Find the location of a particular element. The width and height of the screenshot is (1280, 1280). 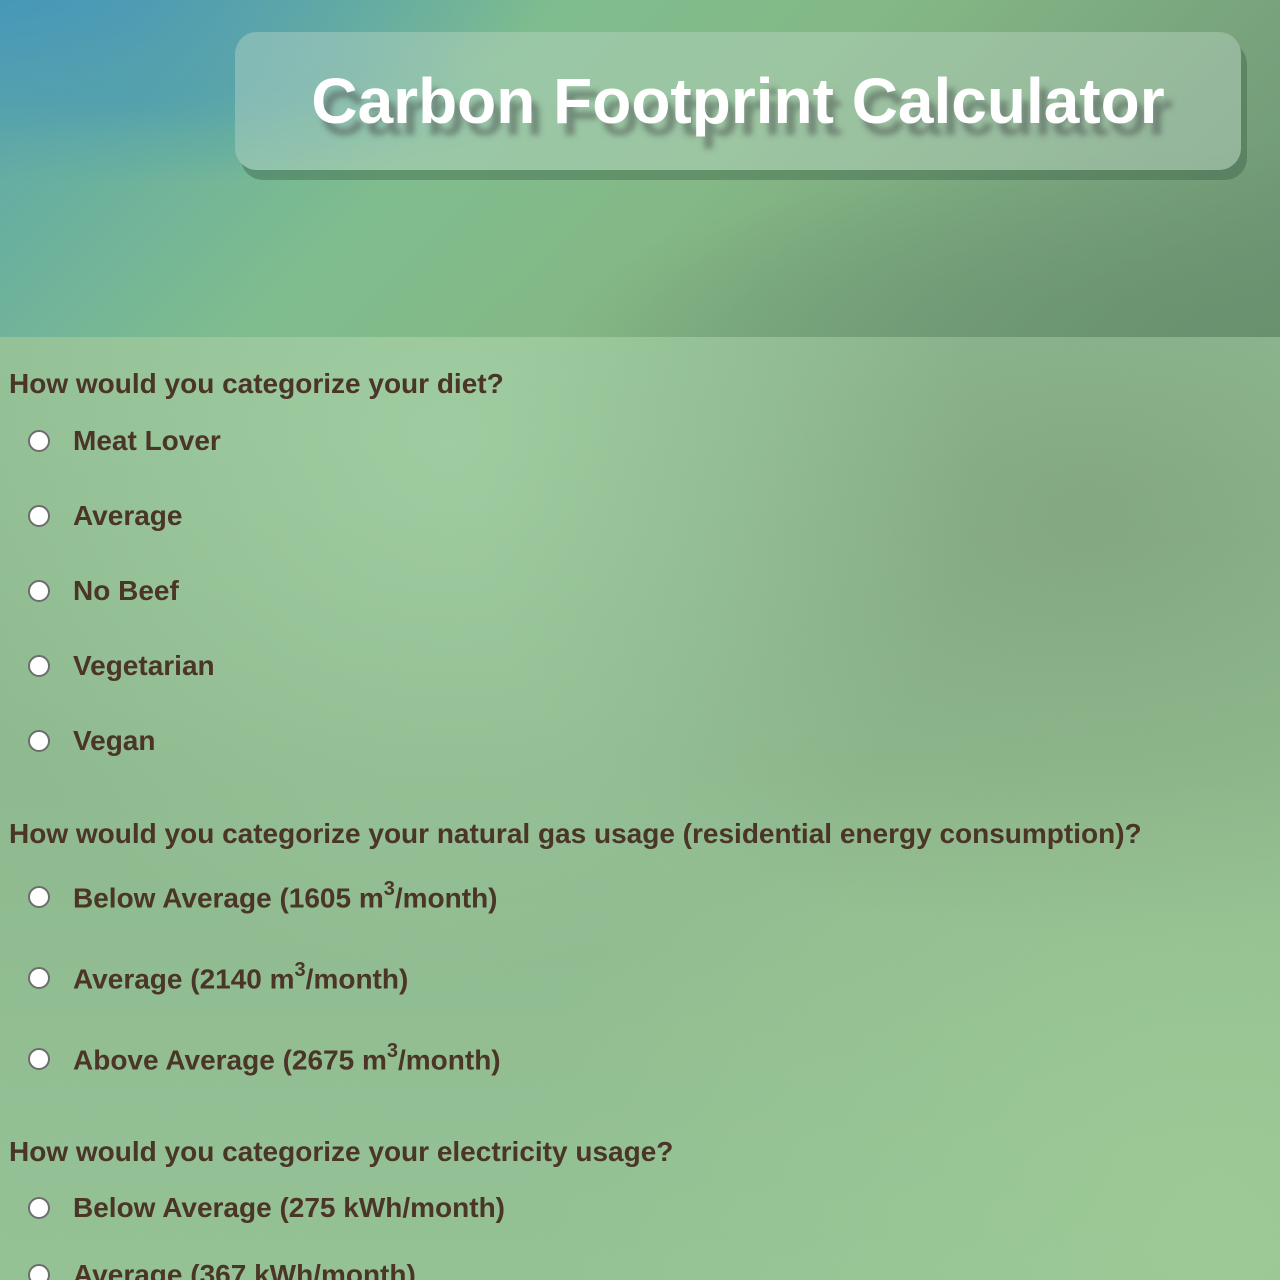

diet-option-average: Average is located at coordinates (105, 516).